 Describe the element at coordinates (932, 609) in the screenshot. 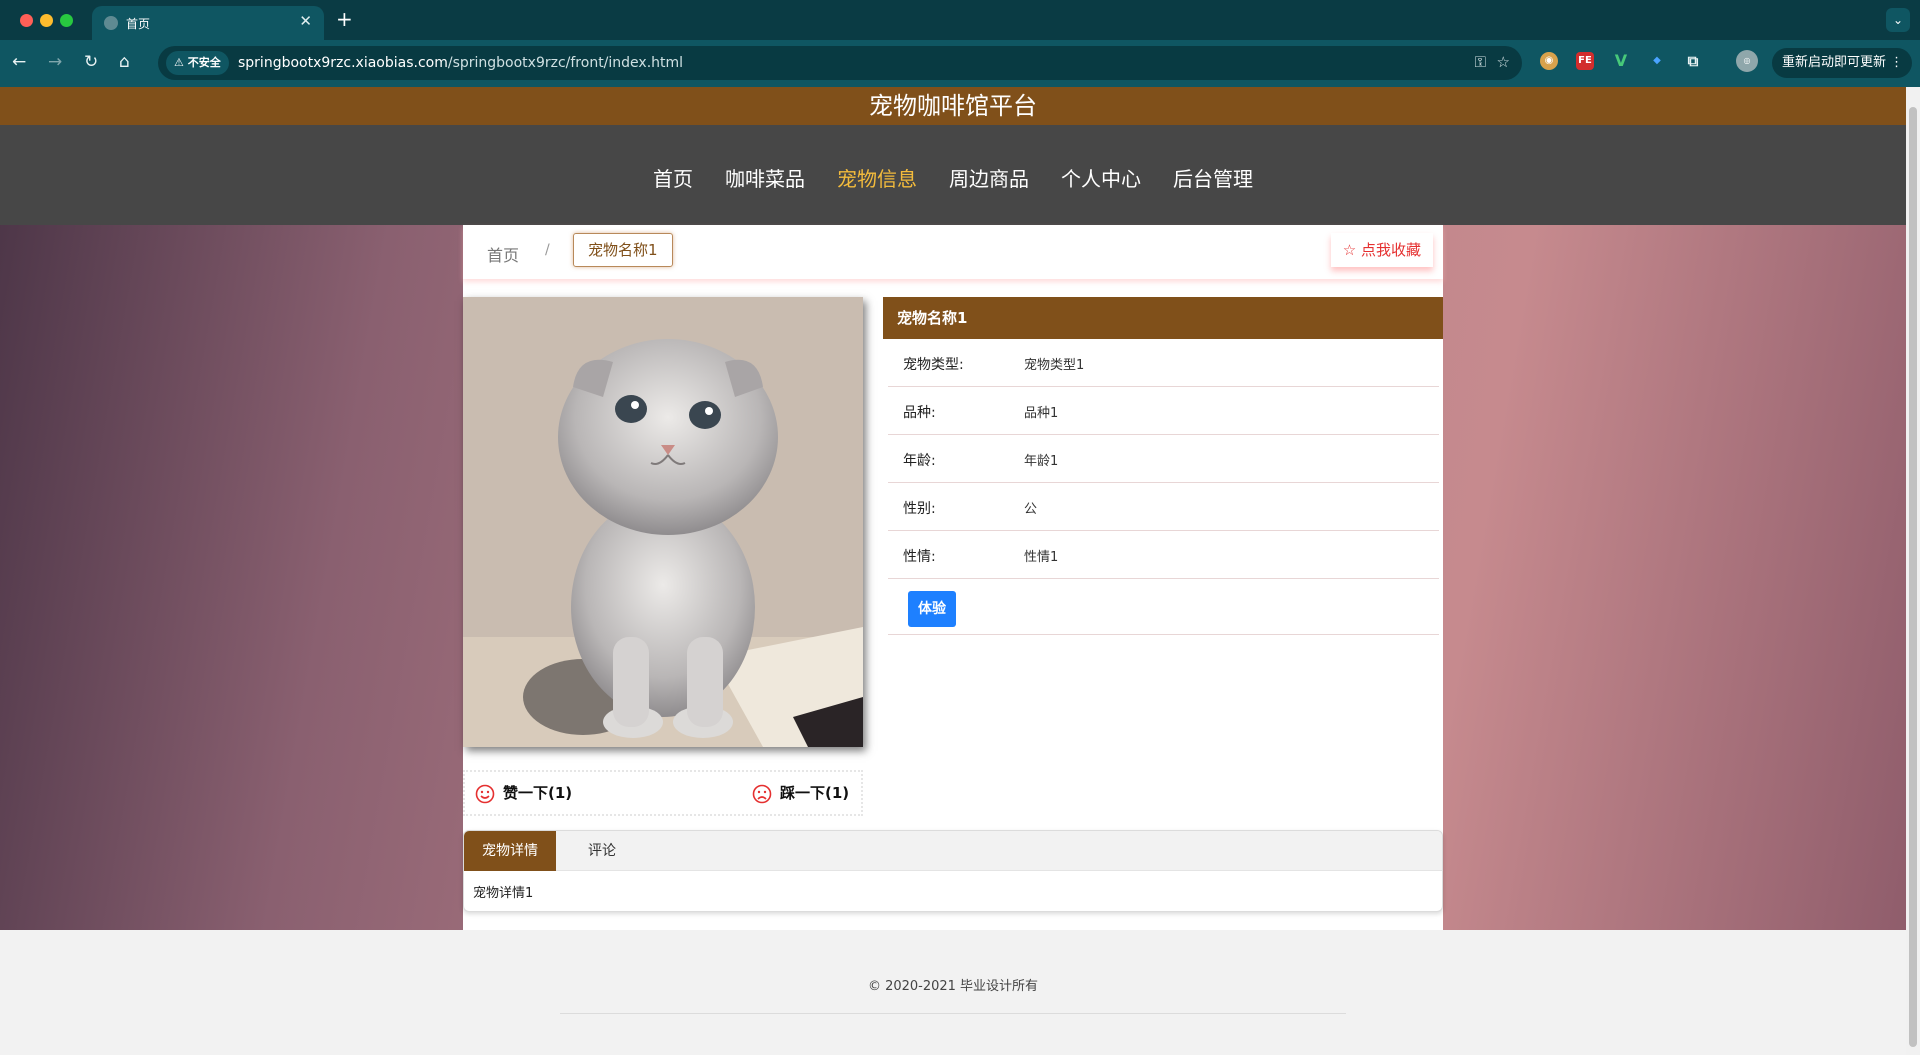

I see `experience-button: 体验` at that location.